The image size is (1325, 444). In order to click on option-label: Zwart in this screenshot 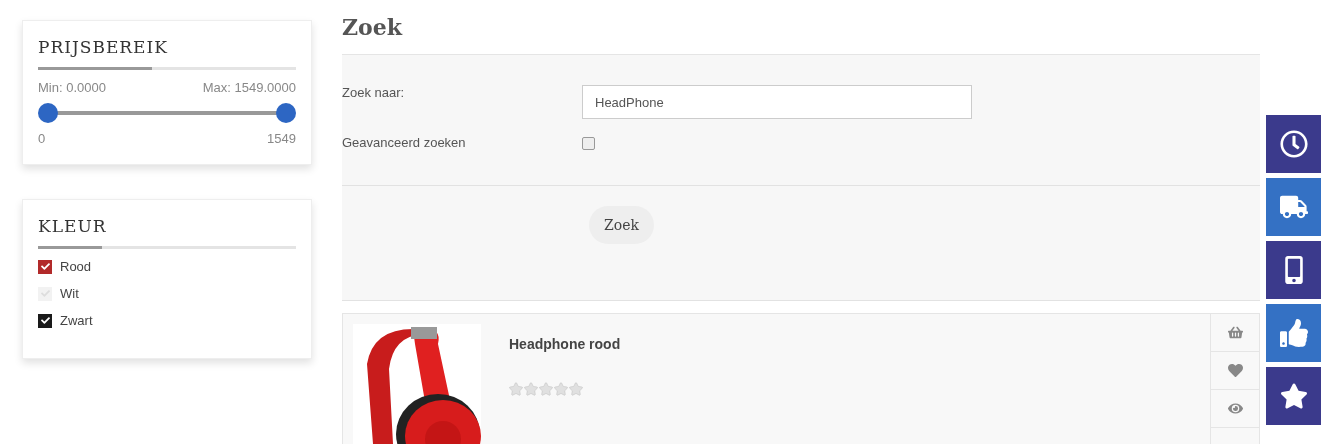, I will do `click(76, 320)`.